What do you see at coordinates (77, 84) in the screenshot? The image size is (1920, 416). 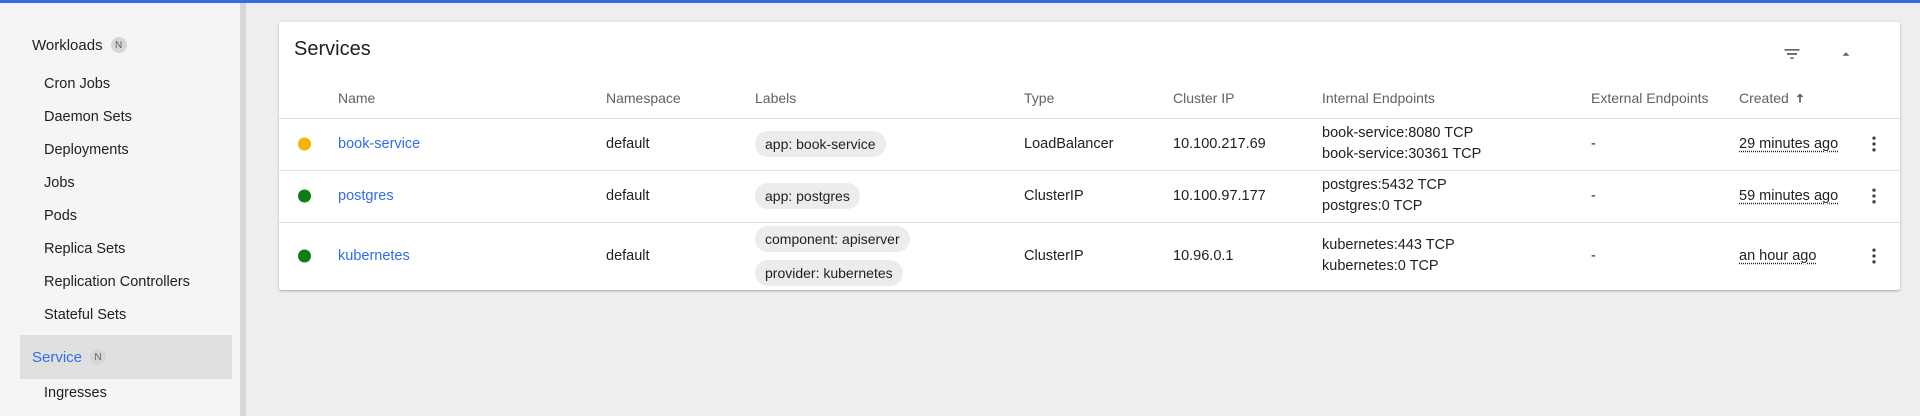 I see `sidebar-item-cron-jobs: Cron Jobs` at bounding box center [77, 84].